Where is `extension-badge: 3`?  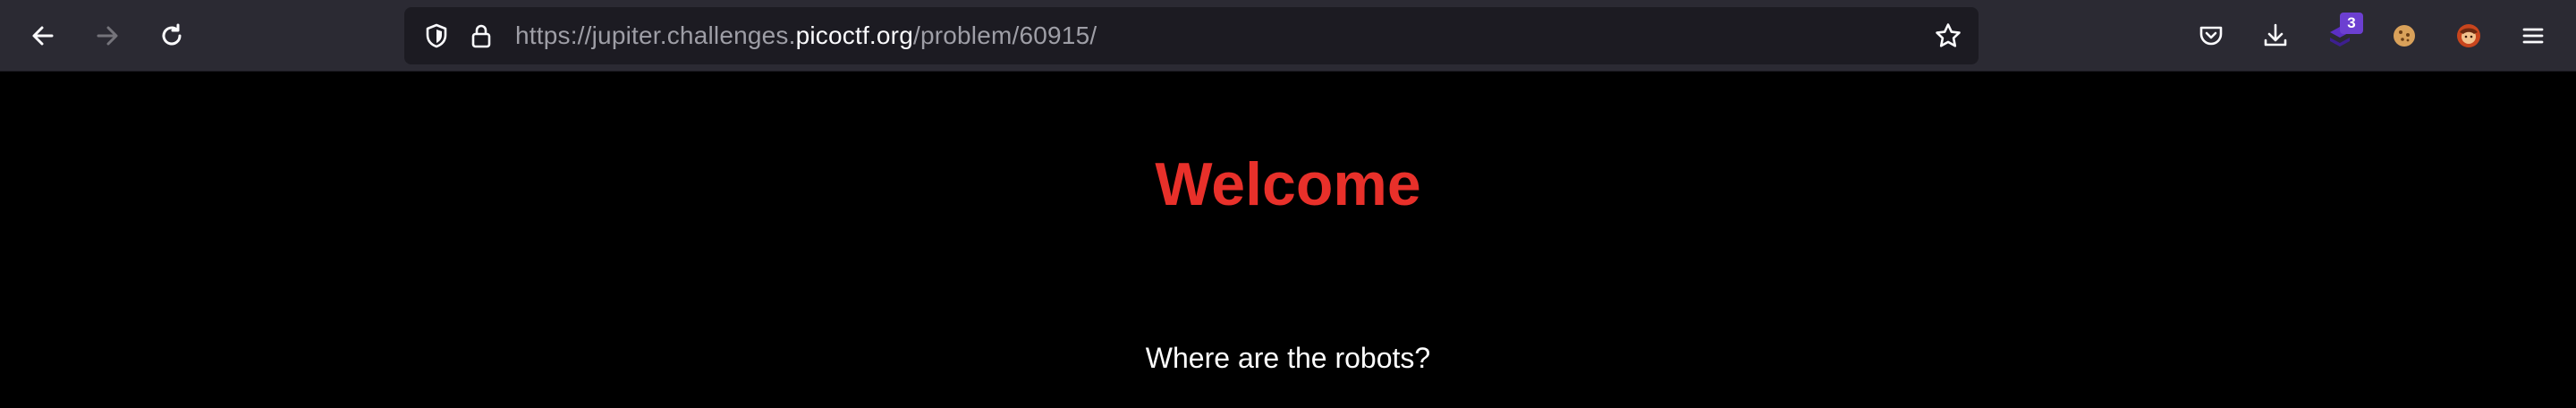 extension-badge: 3 is located at coordinates (2351, 23).